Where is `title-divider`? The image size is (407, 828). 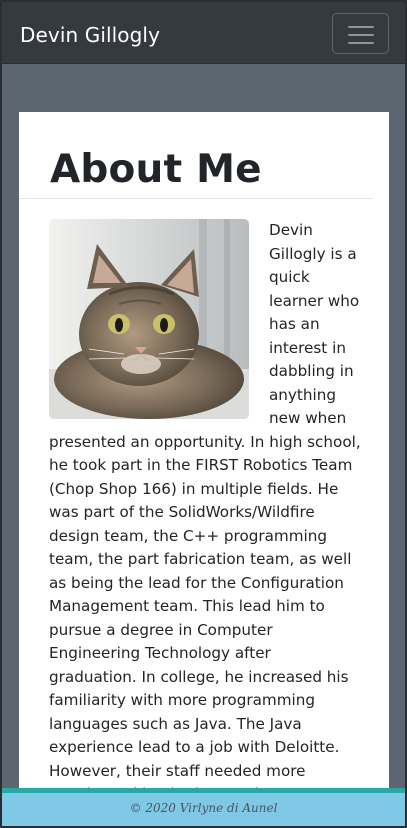 title-divider is located at coordinates (196, 198).